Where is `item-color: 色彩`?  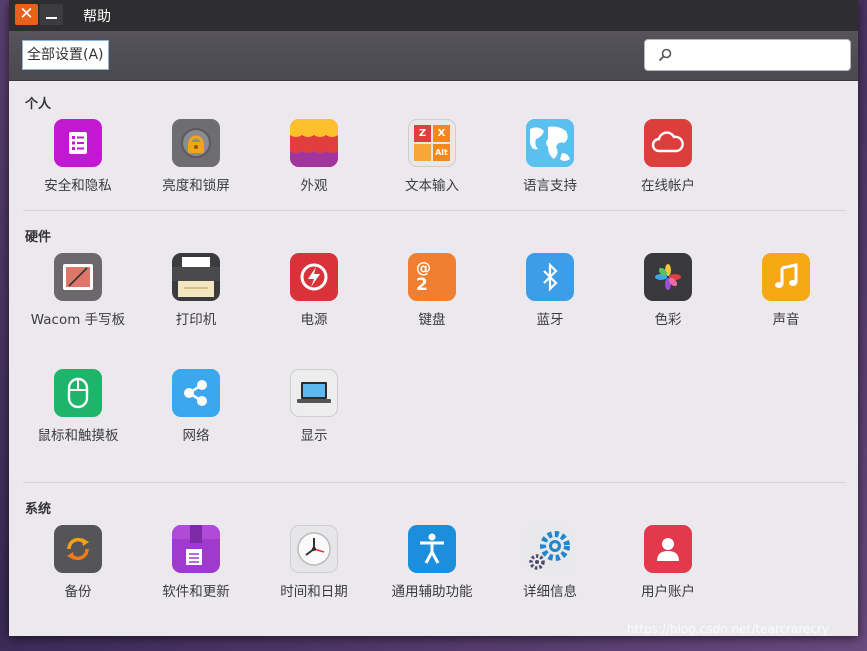
item-color: 色彩 is located at coordinates (668, 292).